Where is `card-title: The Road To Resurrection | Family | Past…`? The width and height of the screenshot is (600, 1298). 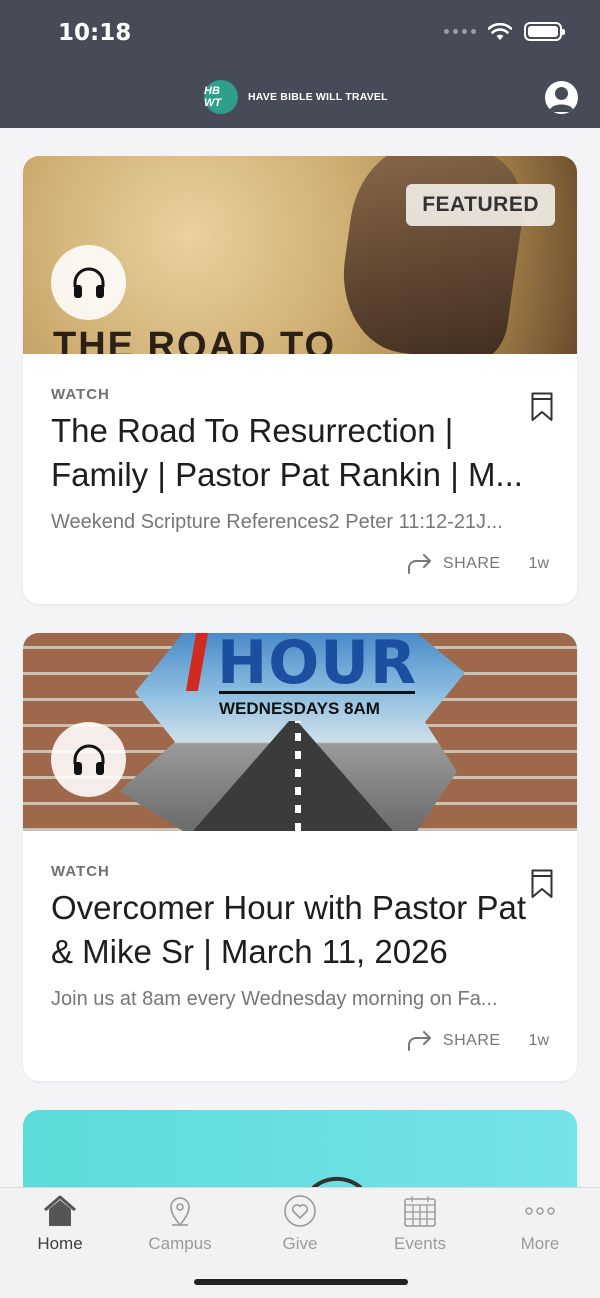 card-title: The Road To Resurrection | Family | Past… is located at coordinates (291, 453).